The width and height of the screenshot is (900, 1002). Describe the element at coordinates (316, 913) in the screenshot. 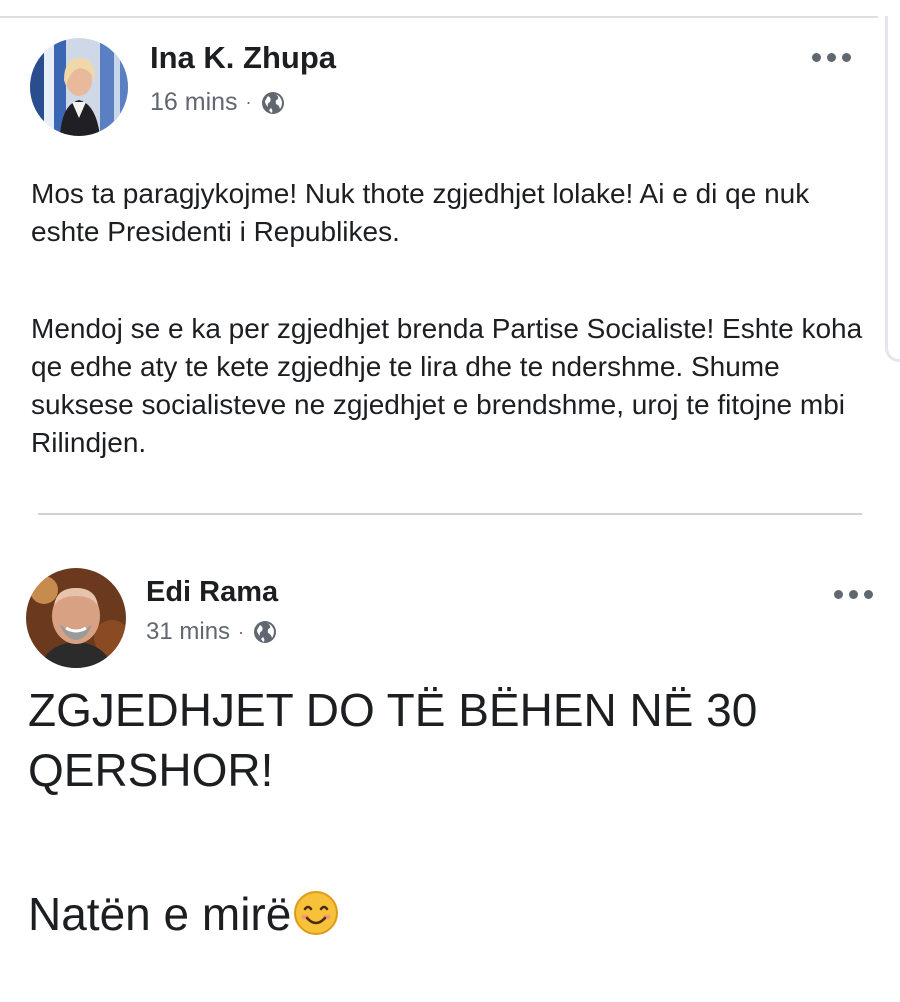

I see `smiling-face-emoji` at that location.